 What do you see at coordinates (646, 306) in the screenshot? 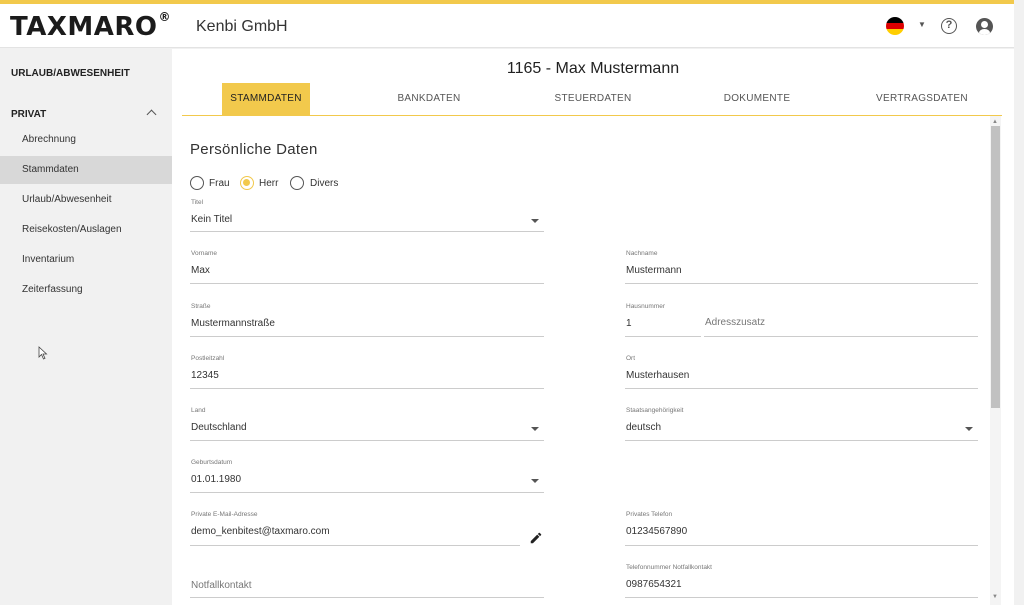
I see `hausnummer-label: Hausnummer` at bounding box center [646, 306].